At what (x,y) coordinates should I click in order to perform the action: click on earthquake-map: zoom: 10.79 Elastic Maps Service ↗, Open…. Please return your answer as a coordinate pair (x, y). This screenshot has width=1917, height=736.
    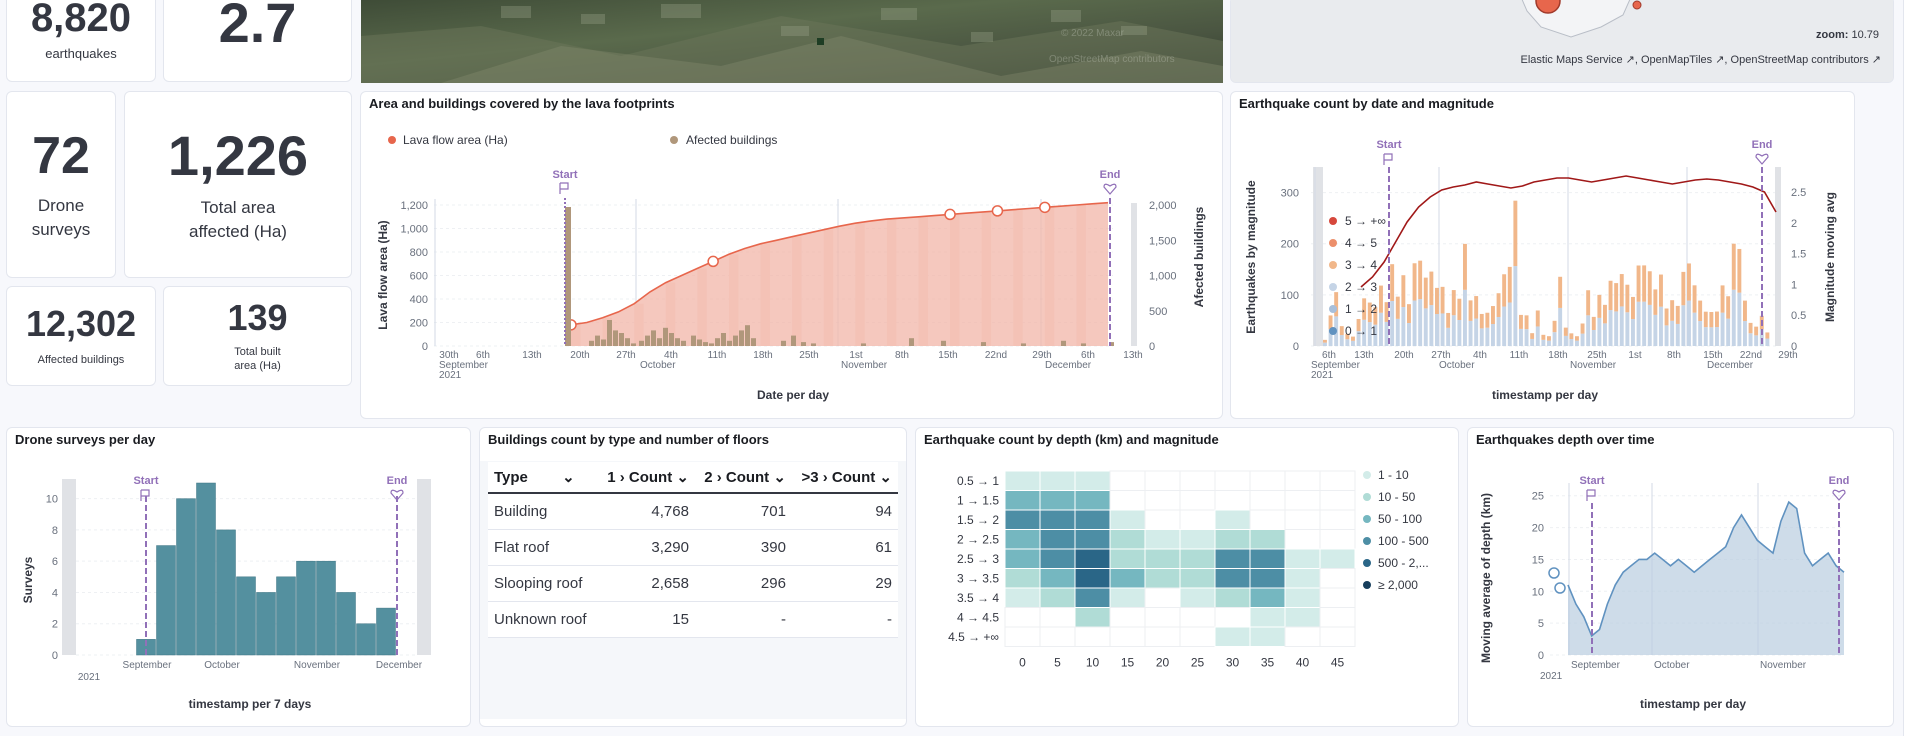
    Looking at the image, I should click on (1562, 41).